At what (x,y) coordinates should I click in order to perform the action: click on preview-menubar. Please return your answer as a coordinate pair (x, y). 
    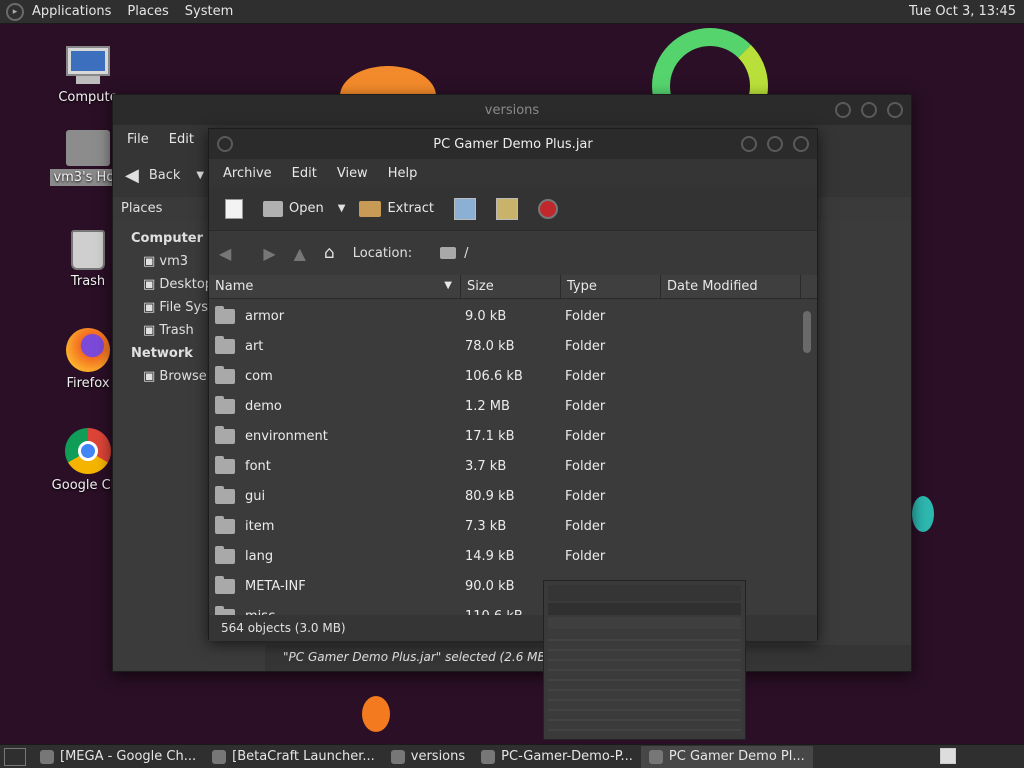
    Looking at the image, I should click on (644, 593).